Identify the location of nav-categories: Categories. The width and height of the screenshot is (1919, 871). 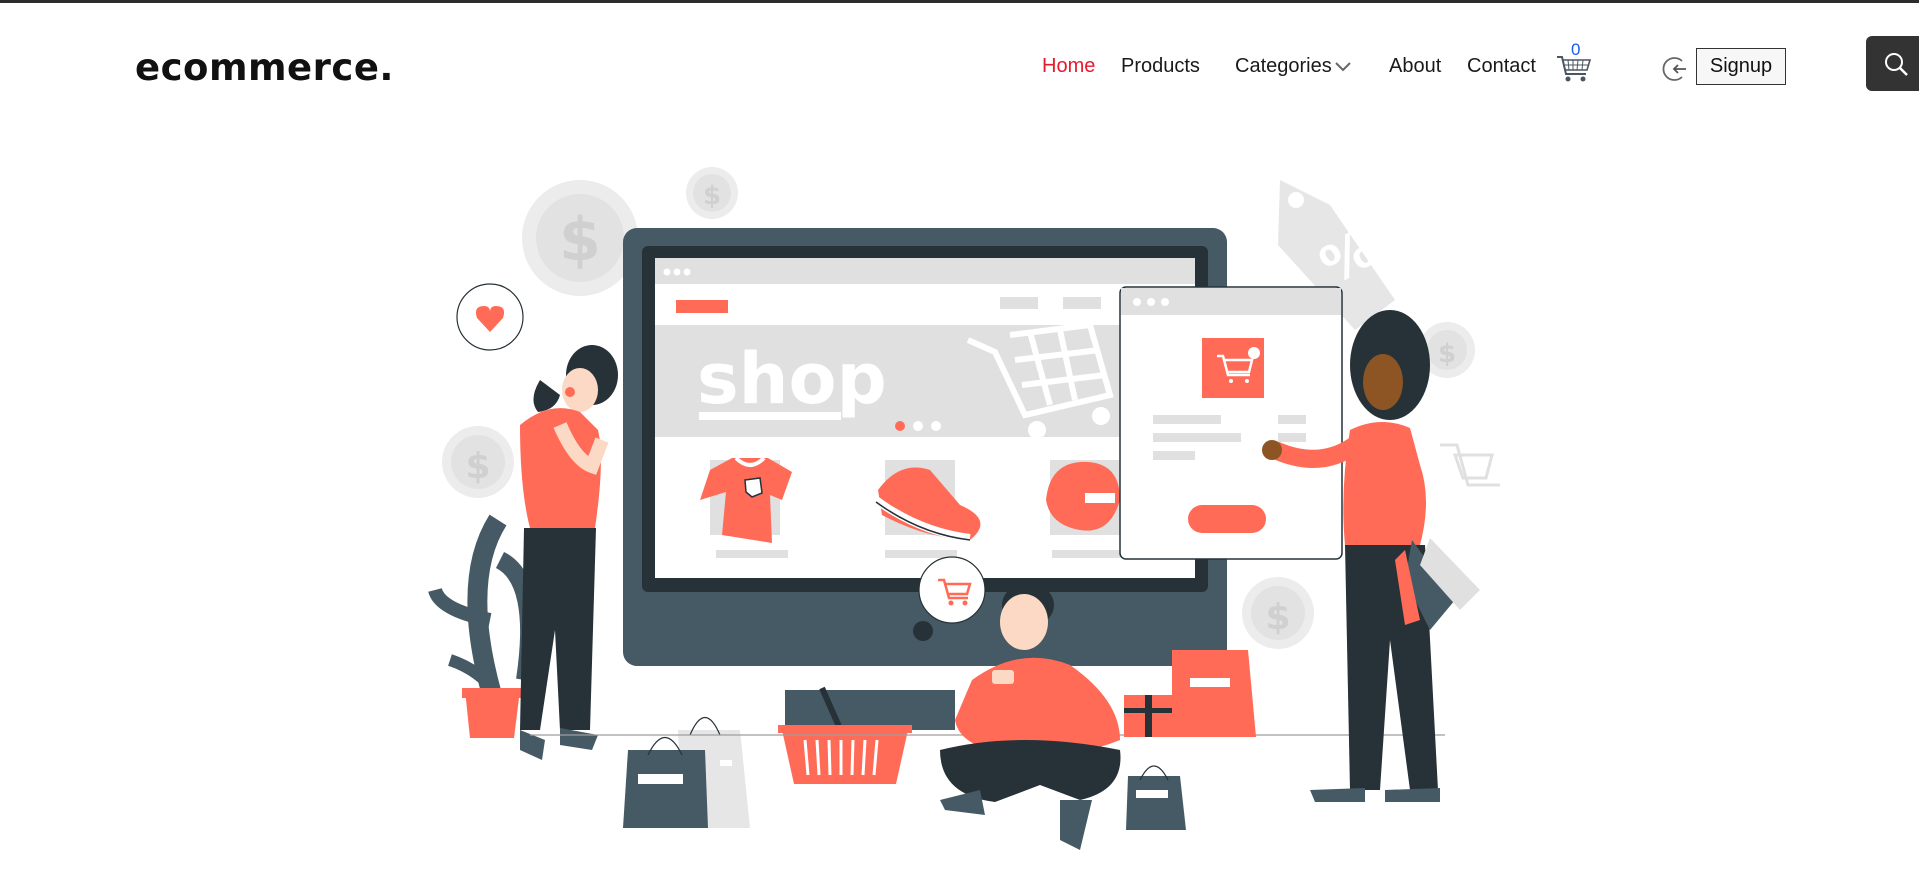
(1293, 66).